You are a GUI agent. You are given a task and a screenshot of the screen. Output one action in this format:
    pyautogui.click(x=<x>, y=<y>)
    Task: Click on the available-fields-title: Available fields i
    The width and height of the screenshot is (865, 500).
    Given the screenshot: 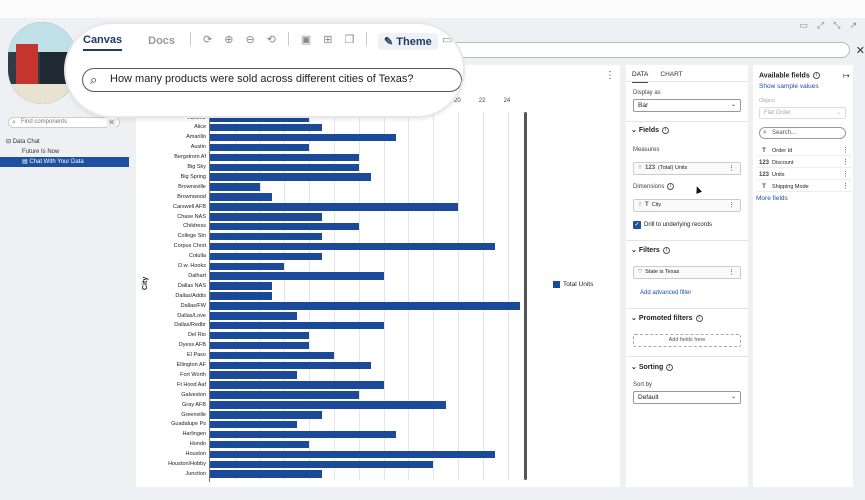 What is the action you would take?
    pyautogui.click(x=789, y=75)
    